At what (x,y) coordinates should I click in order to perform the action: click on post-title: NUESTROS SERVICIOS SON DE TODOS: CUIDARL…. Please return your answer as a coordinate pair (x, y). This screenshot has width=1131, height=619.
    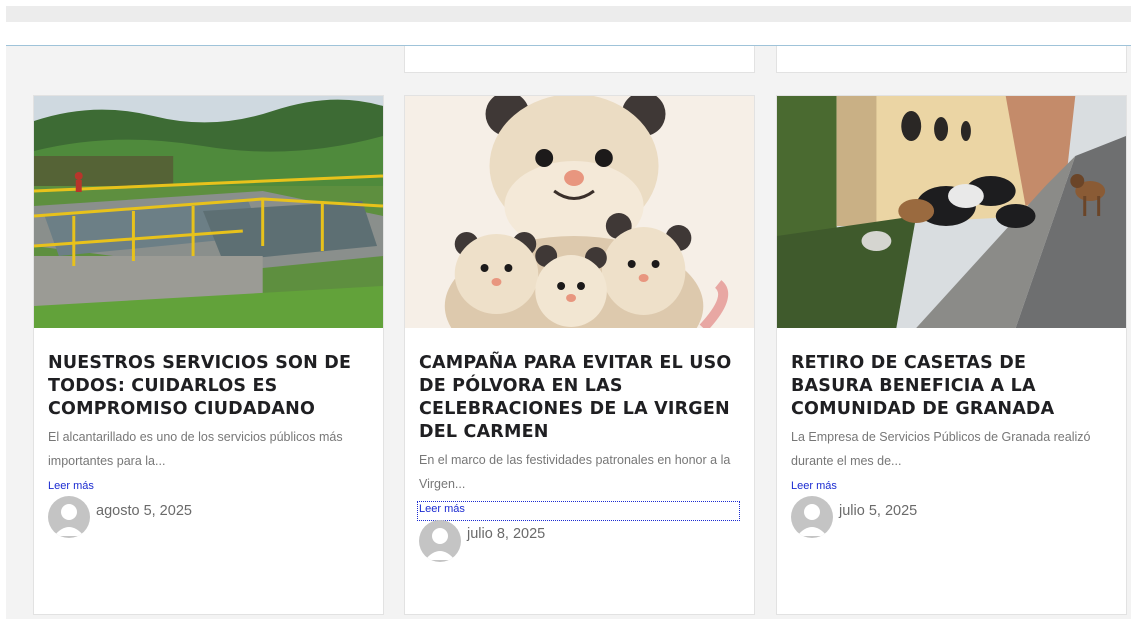
    Looking at the image, I should click on (209, 386).